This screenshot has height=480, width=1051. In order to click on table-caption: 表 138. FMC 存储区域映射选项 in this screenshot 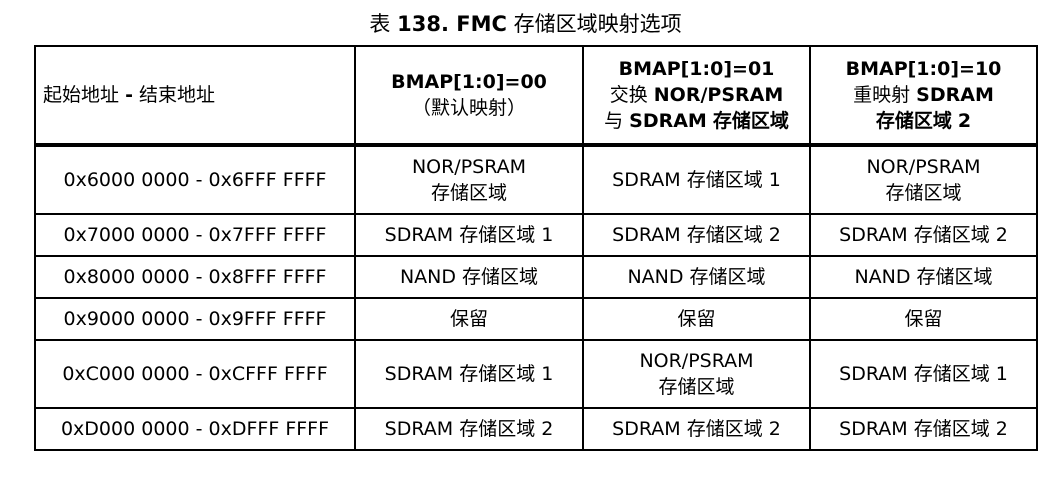, I will do `click(525, 24)`.